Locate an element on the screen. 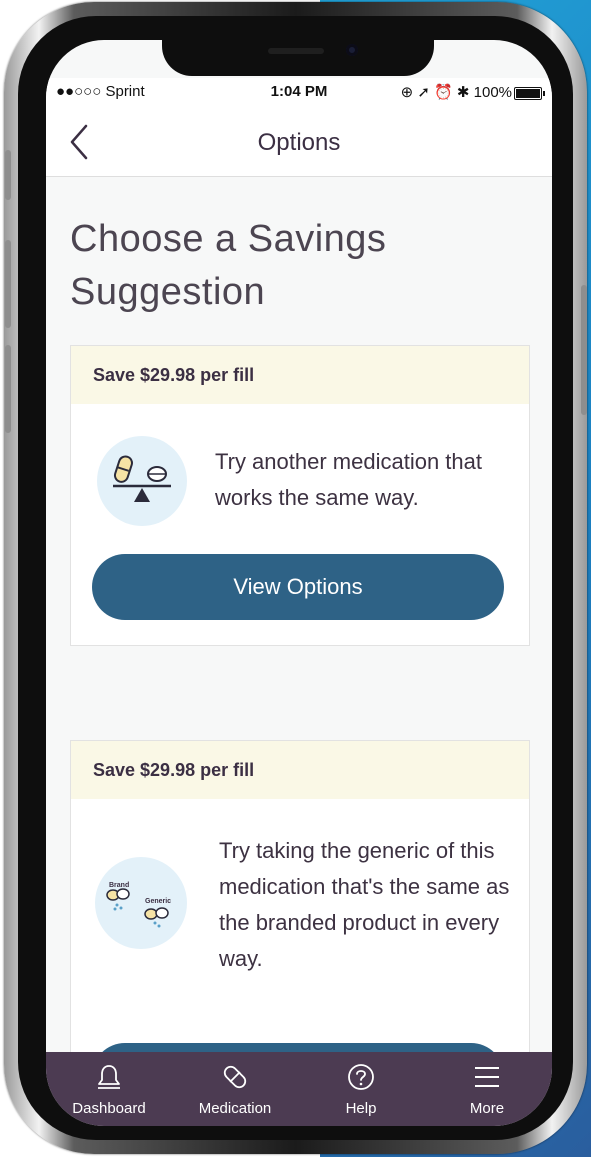  tab-dashboard: Dashboard is located at coordinates (109, 1089).